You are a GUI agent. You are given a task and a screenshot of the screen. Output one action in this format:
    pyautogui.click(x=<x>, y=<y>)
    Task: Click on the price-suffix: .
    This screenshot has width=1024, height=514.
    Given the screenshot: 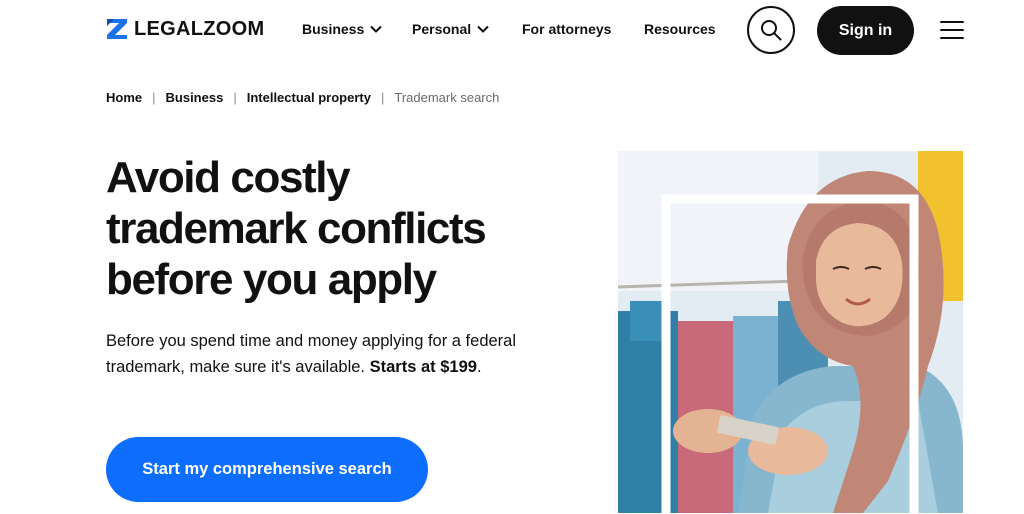 What is the action you would take?
    pyautogui.click(x=479, y=367)
    